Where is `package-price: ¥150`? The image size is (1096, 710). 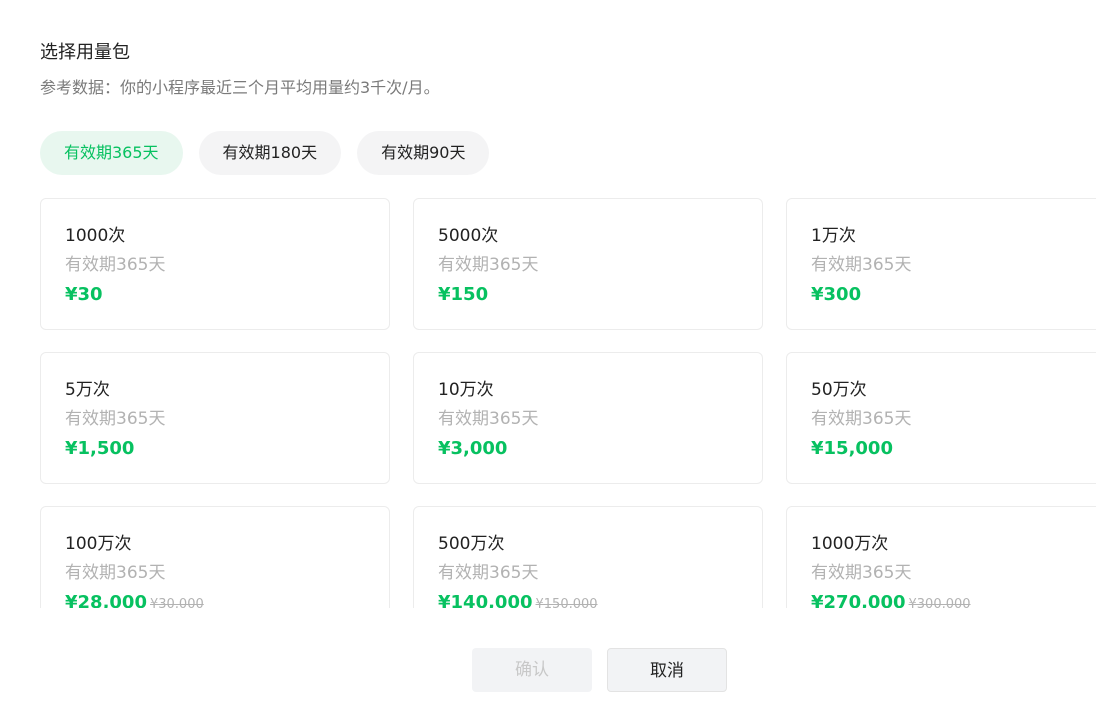 package-price: ¥150 is located at coordinates (463, 294).